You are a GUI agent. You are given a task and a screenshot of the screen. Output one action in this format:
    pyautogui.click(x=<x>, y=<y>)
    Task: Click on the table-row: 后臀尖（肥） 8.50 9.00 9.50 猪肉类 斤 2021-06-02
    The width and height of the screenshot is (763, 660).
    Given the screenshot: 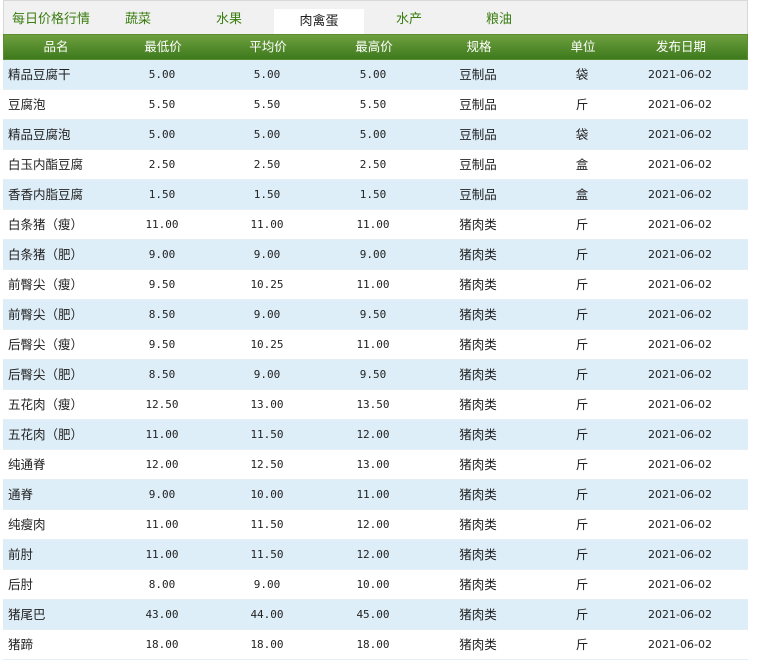 What is the action you would take?
    pyautogui.click(x=375, y=375)
    